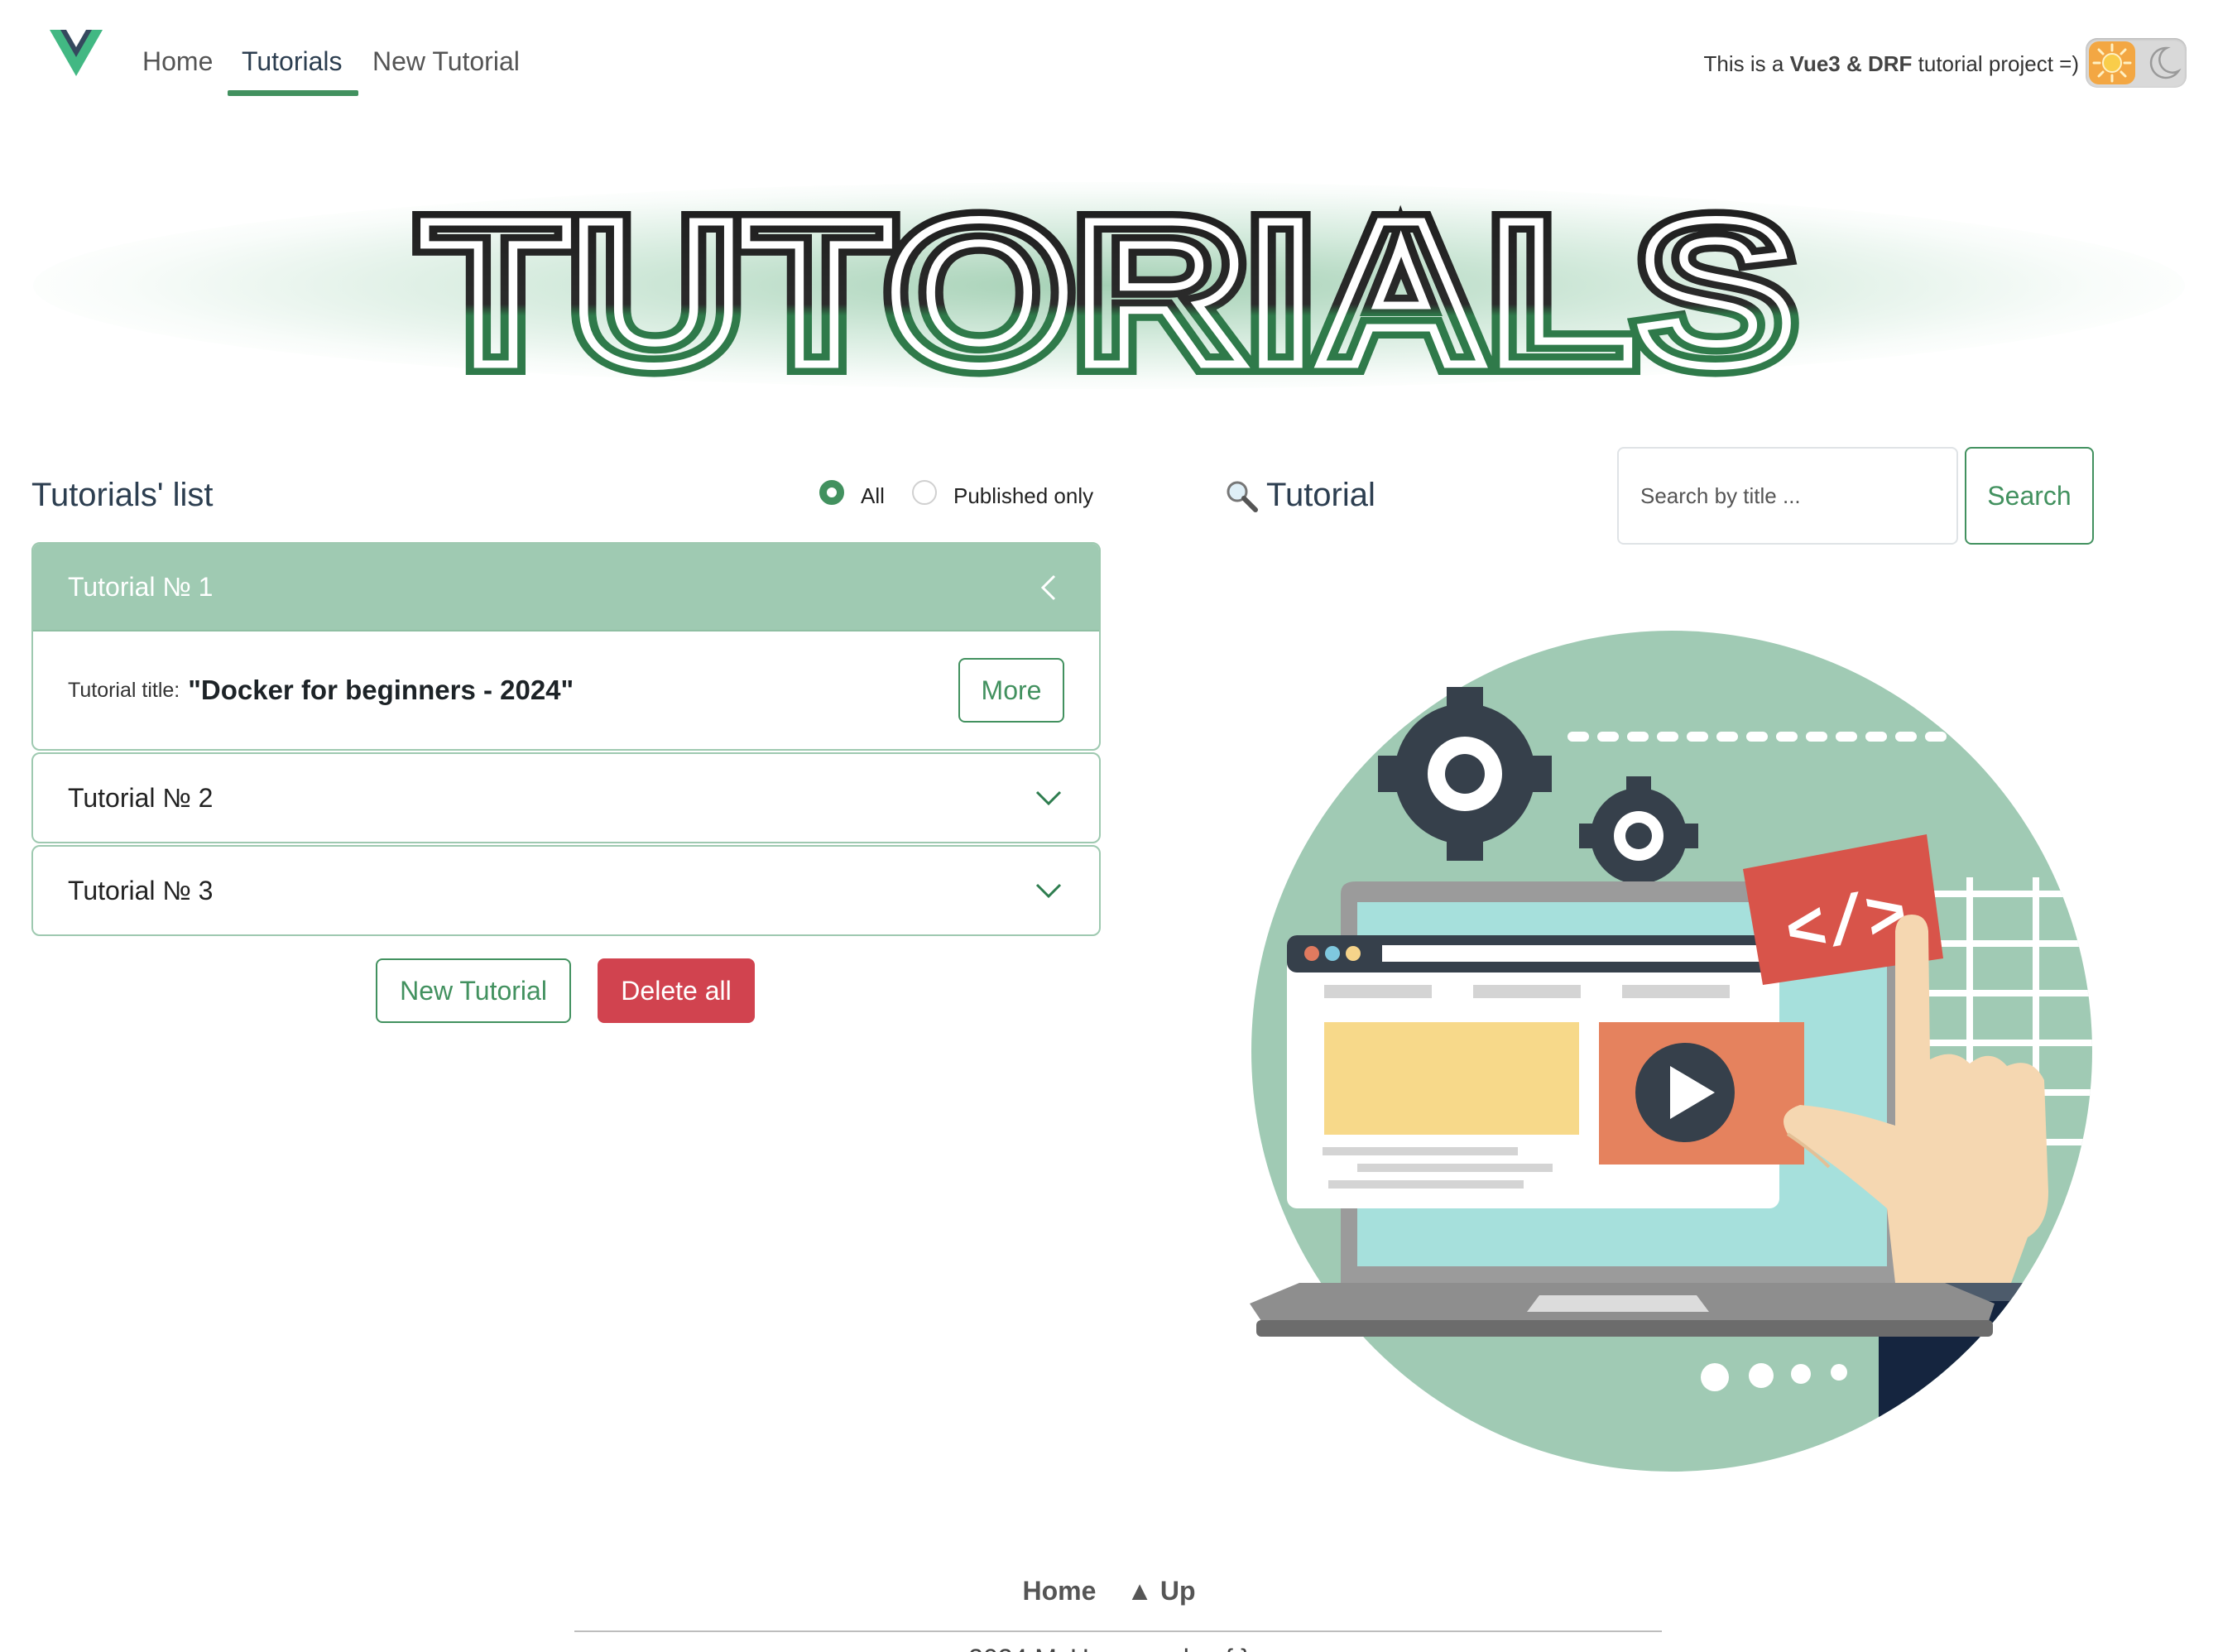 Image resolution: width=2218 pixels, height=1652 pixels. I want to click on accordion-header-label: Tutorial № 2, so click(141, 797).